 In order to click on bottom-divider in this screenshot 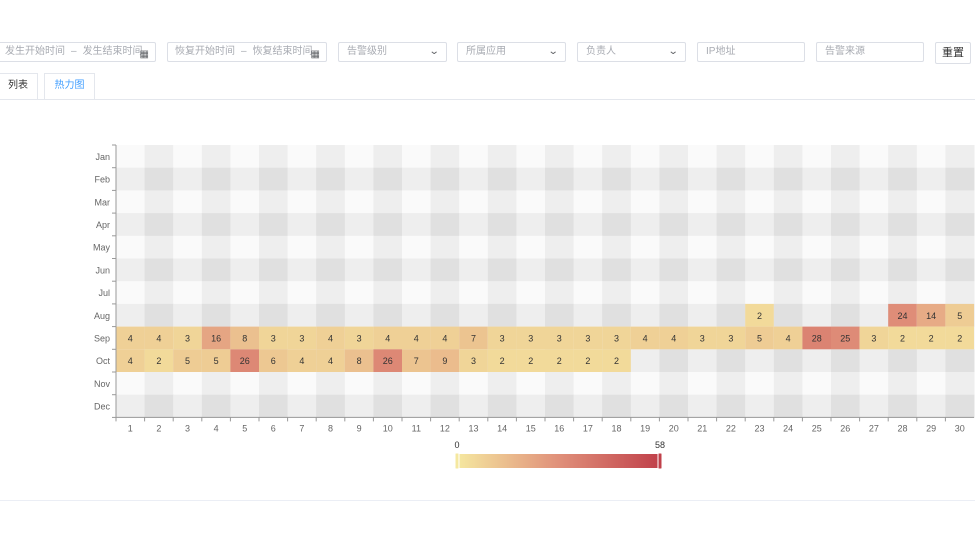, I will do `click(487, 500)`.